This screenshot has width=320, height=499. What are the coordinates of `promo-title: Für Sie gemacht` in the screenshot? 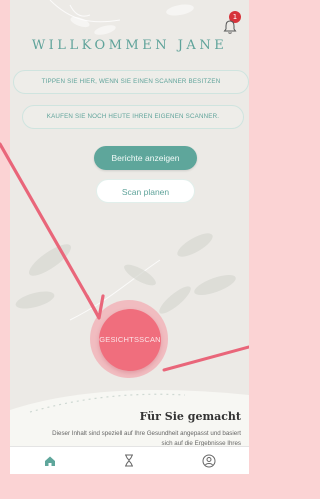 It's located at (190, 416).